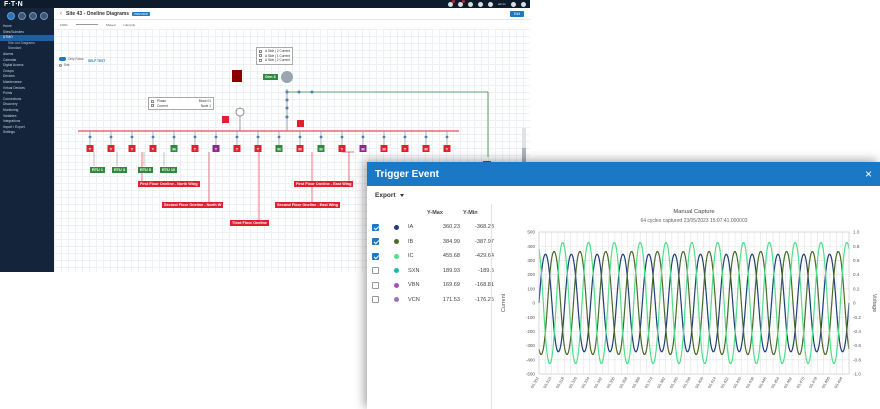 The image size is (880, 409). I want to click on series-row: VBN 169.69 -168.81, so click(434, 285).